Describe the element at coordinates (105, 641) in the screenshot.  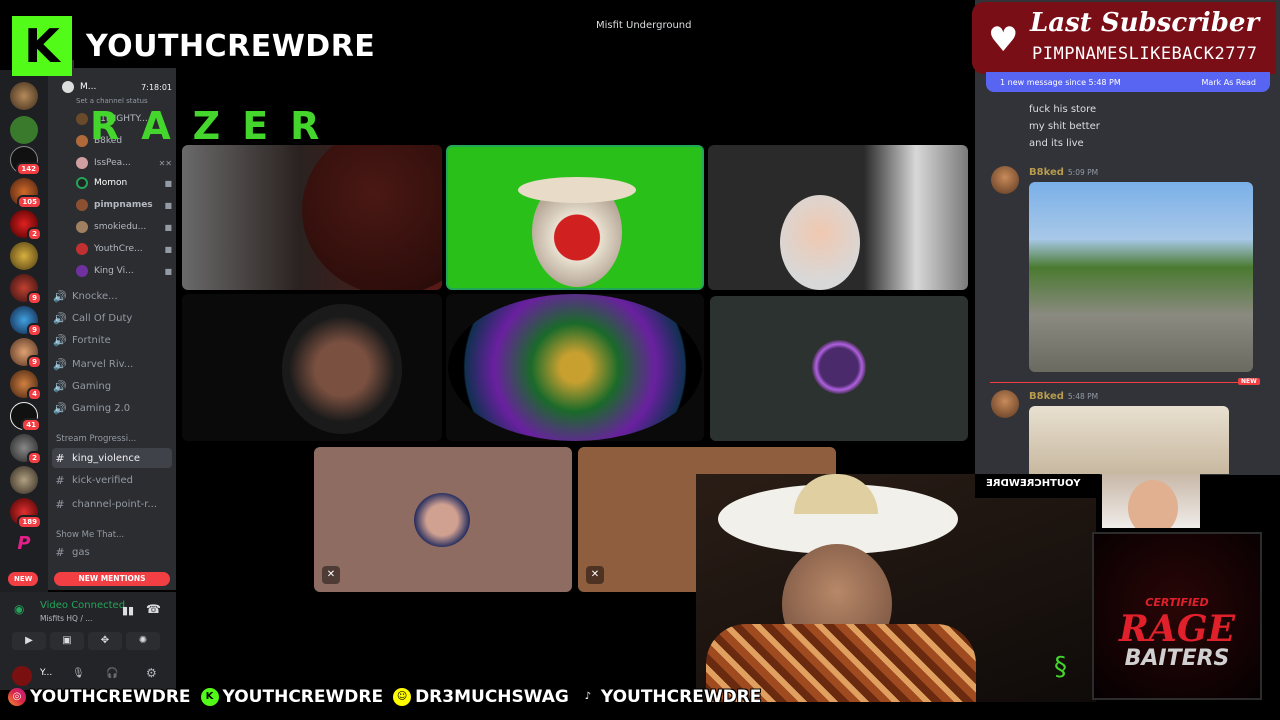
I see `activities-button: ✥` at that location.